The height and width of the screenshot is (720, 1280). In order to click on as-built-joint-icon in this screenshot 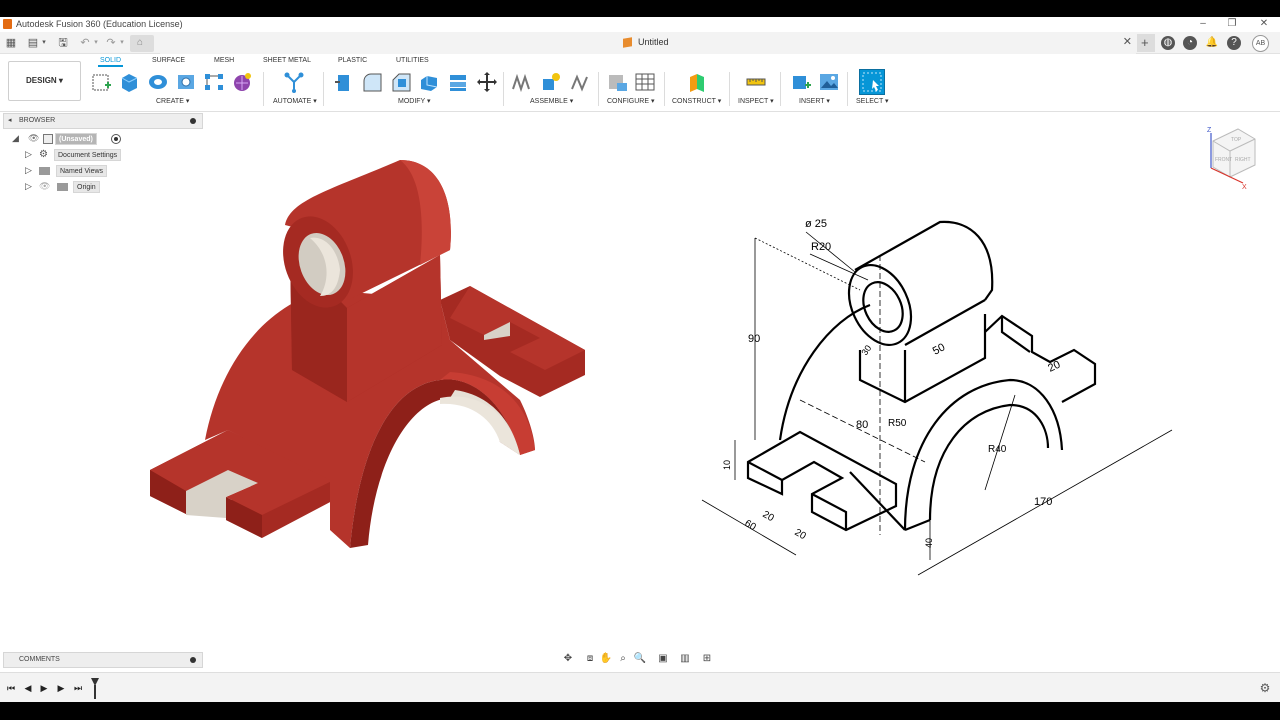, I will do `click(580, 82)`.